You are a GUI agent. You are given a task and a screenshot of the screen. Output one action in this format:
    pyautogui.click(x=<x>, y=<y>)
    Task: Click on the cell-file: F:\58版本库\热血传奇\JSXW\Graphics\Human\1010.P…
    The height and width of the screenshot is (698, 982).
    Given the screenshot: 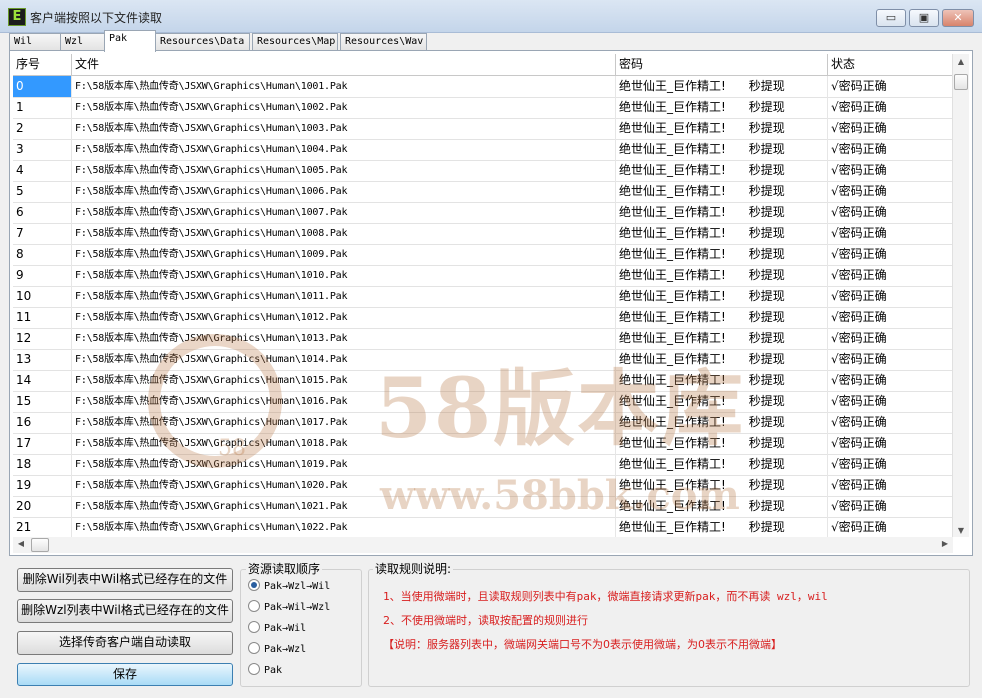 What is the action you would take?
    pyautogui.click(x=344, y=275)
    